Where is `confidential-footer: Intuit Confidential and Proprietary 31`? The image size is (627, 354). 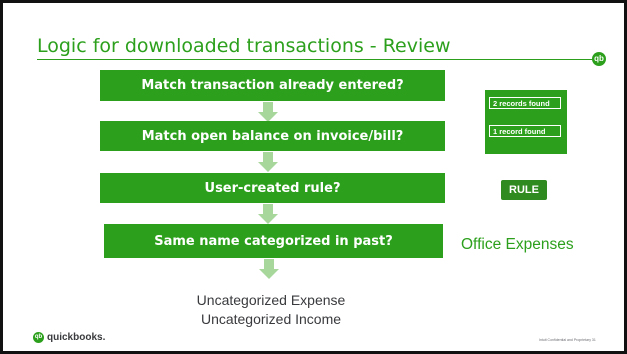 confidential-footer: Intuit Confidential and Proprietary 31 is located at coordinates (567, 340).